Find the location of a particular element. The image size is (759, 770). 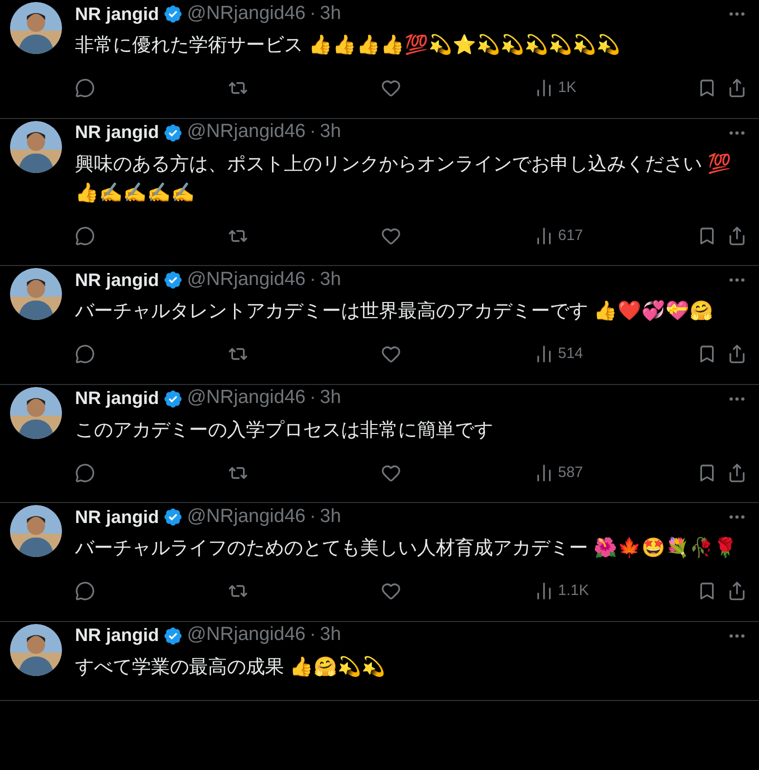

views-button: 587 is located at coordinates (610, 473).